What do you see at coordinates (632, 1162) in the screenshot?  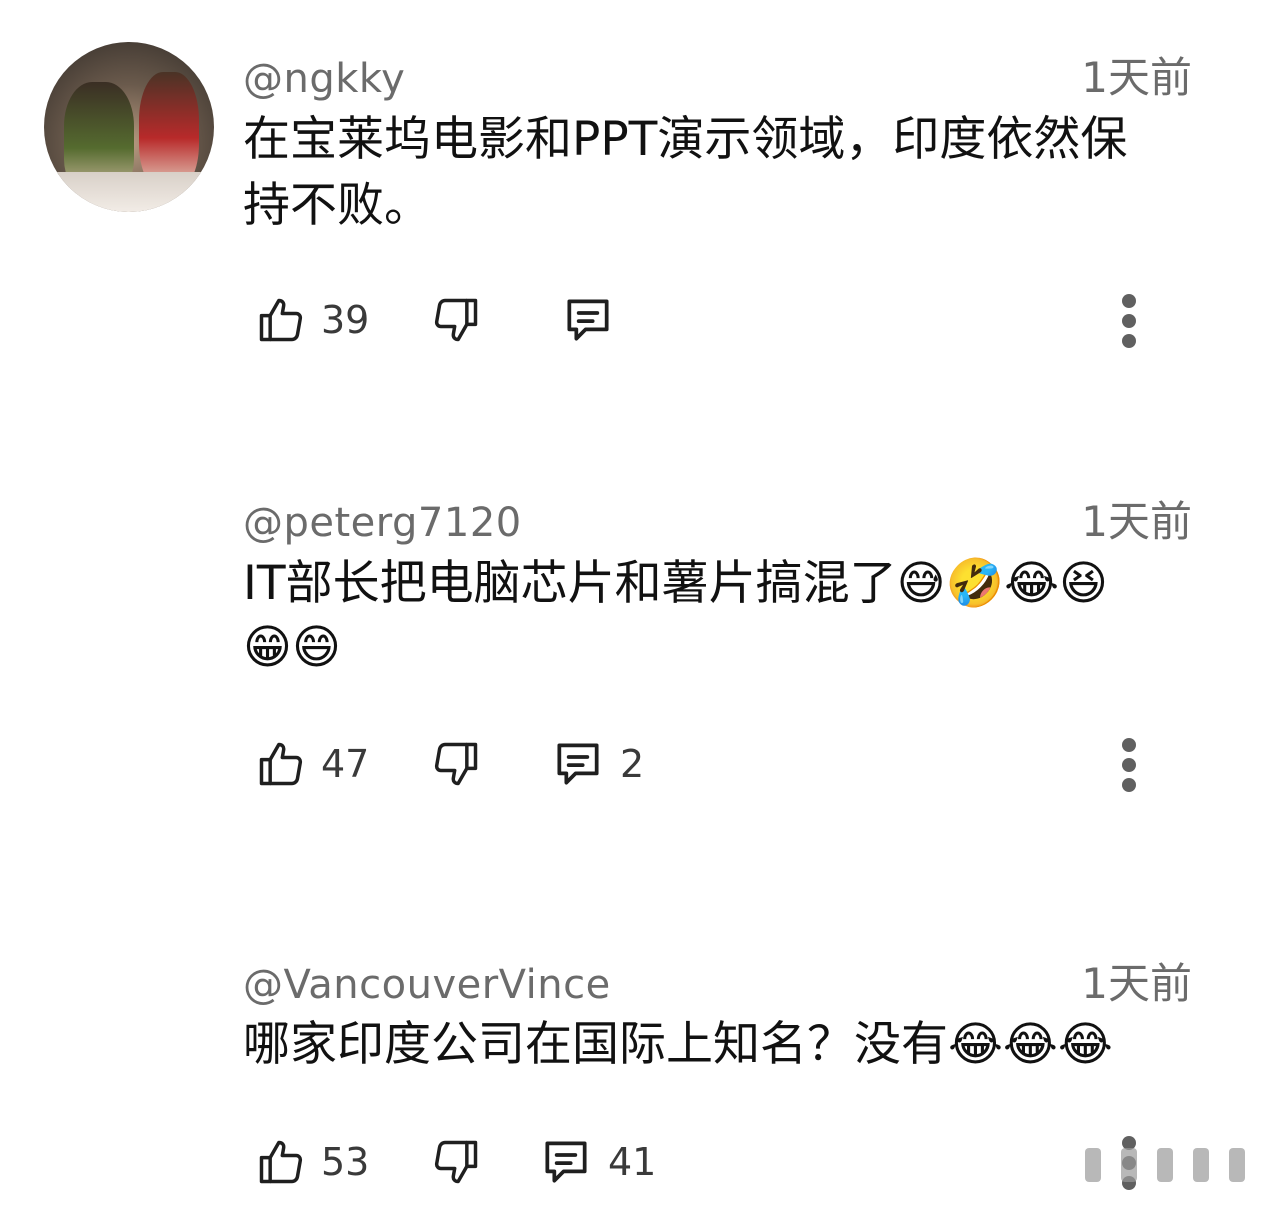 I see `reply-count: 41` at bounding box center [632, 1162].